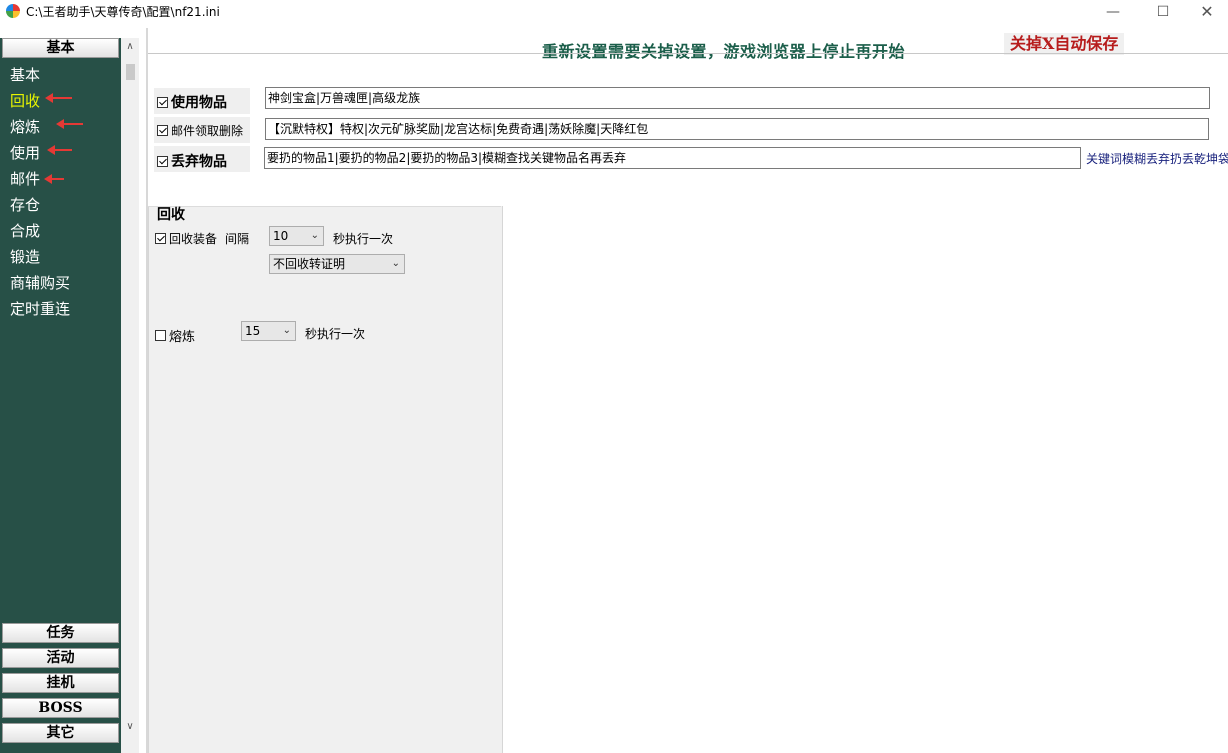 The height and width of the screenshot is (753, 1228). I want to click on recycle-per-sec-label: 秒执行一次, so click(363, 239).